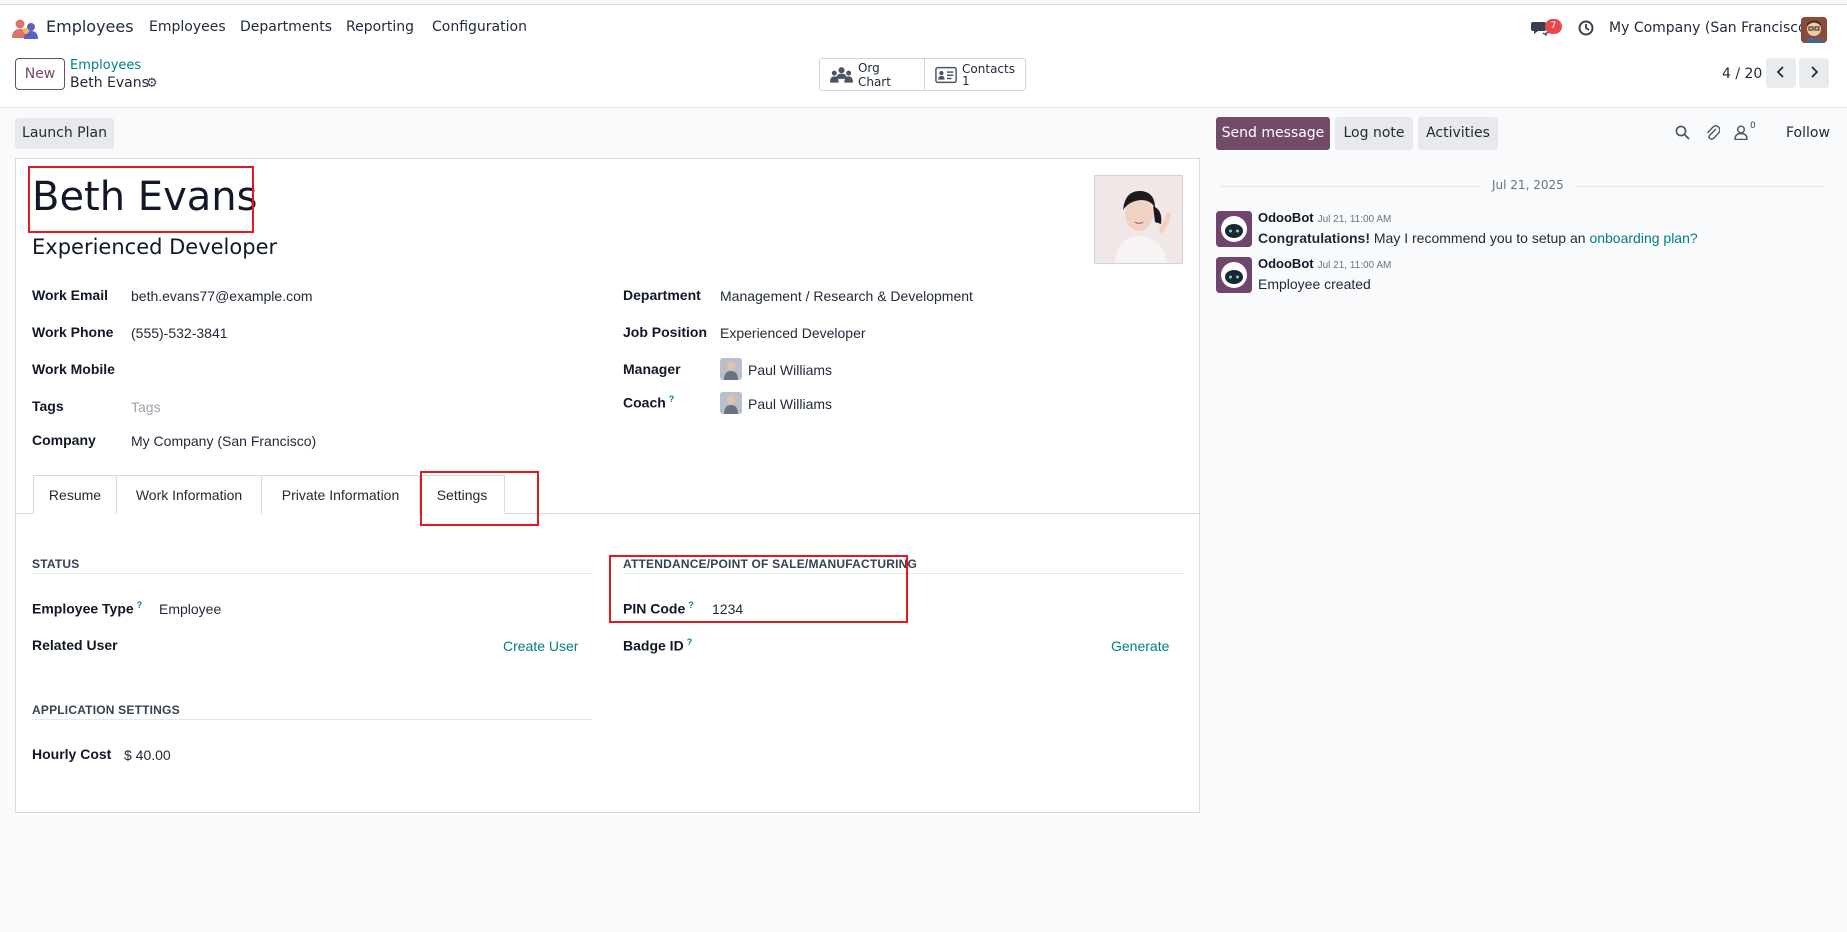  Describe the element at coordinates (1682, 132) in the screenshot. I see `search-icon` at that location.